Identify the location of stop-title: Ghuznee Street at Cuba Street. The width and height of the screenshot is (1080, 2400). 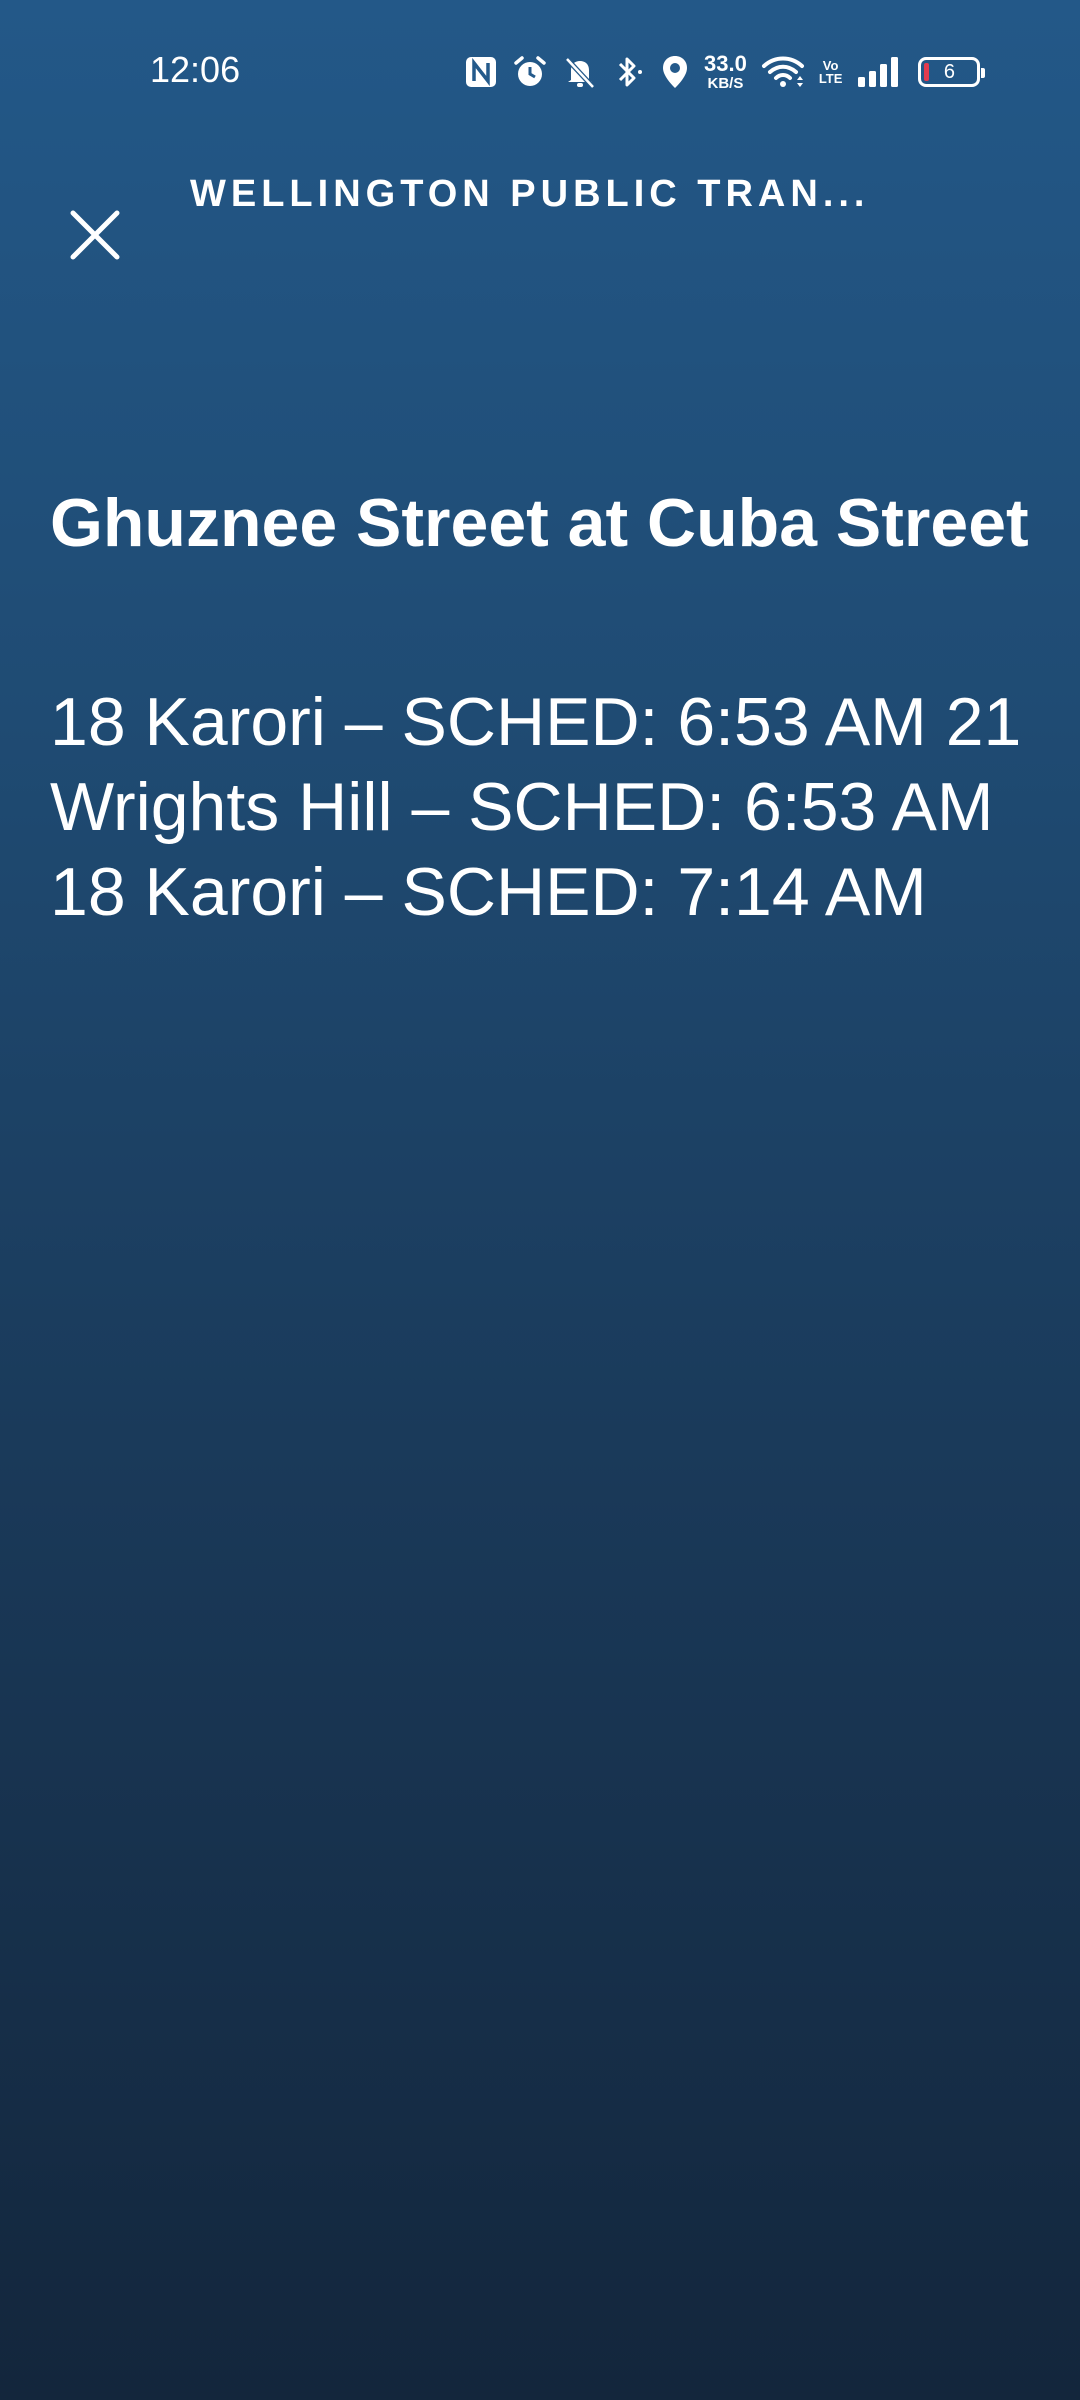
(539, 523).